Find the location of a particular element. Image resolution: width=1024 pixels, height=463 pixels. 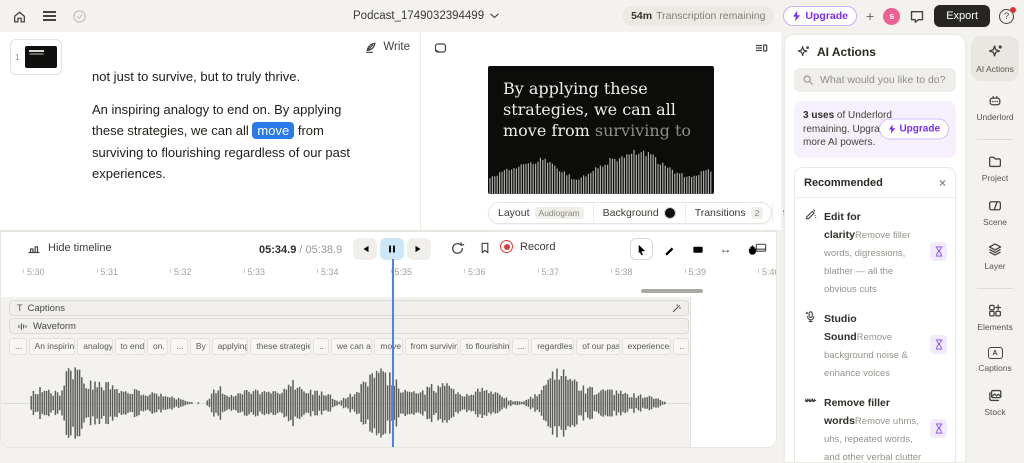

rail-item-ai-actions: AI Actions is located at coordinates (995, 58).